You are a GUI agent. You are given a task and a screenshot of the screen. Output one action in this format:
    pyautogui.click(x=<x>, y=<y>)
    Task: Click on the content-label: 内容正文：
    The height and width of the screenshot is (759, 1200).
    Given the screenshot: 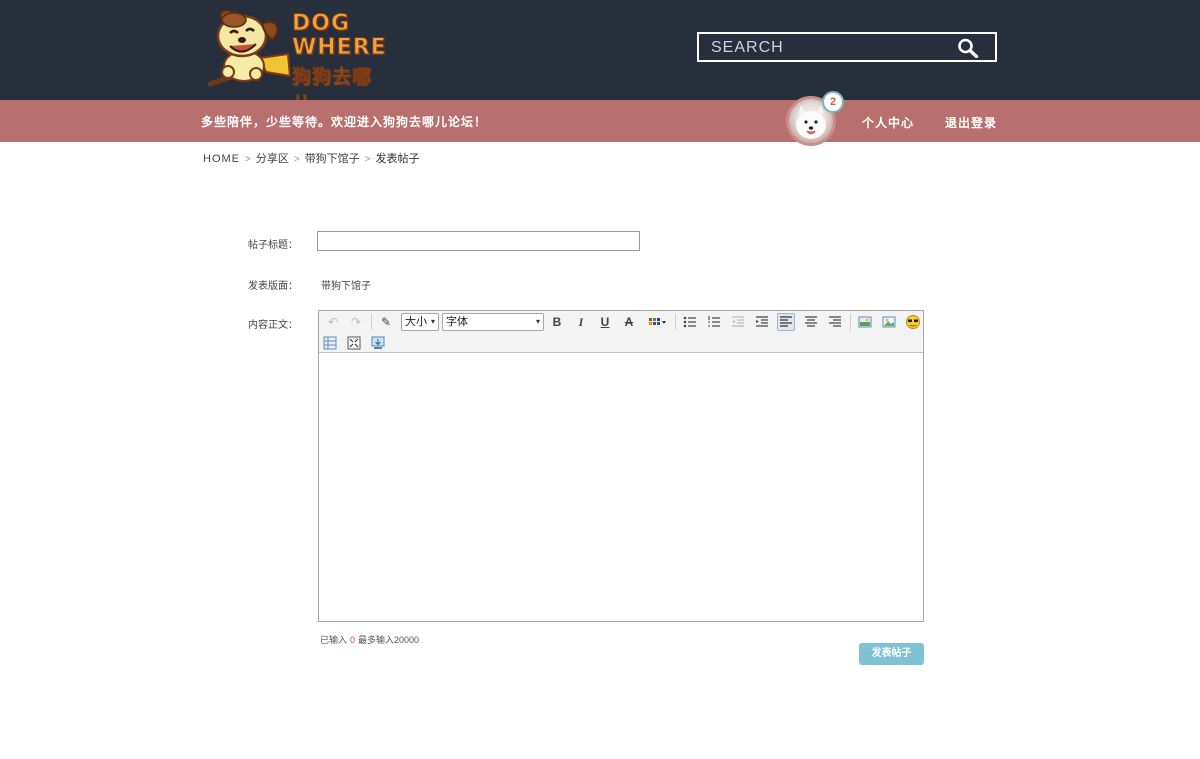 What is the action you would take?
    pyautogui.click(x=273, y=325)
    